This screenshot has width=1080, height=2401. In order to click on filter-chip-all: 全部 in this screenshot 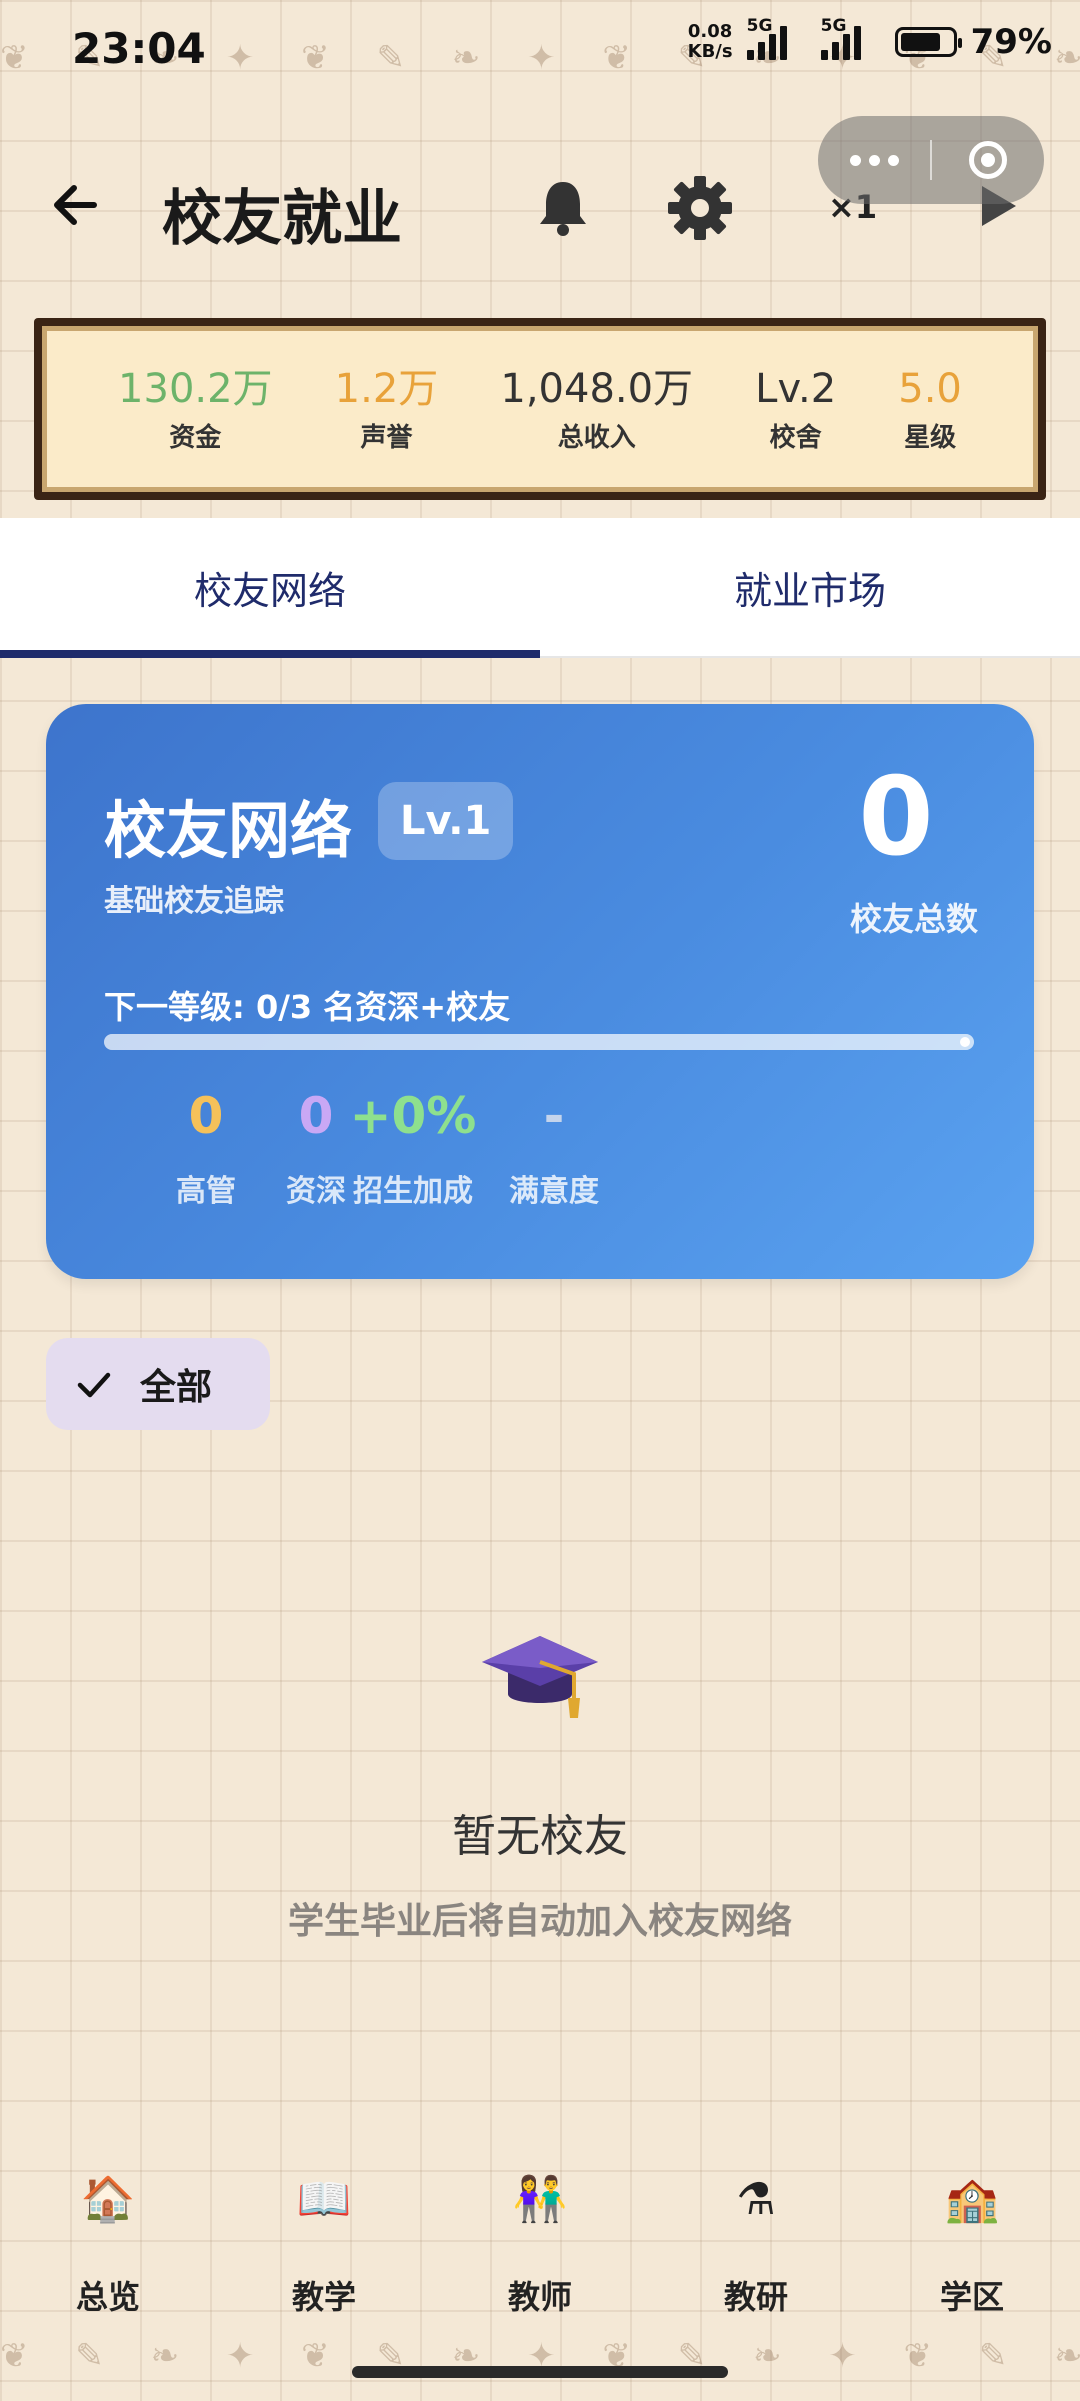, I will do `click(158, 1384)`.